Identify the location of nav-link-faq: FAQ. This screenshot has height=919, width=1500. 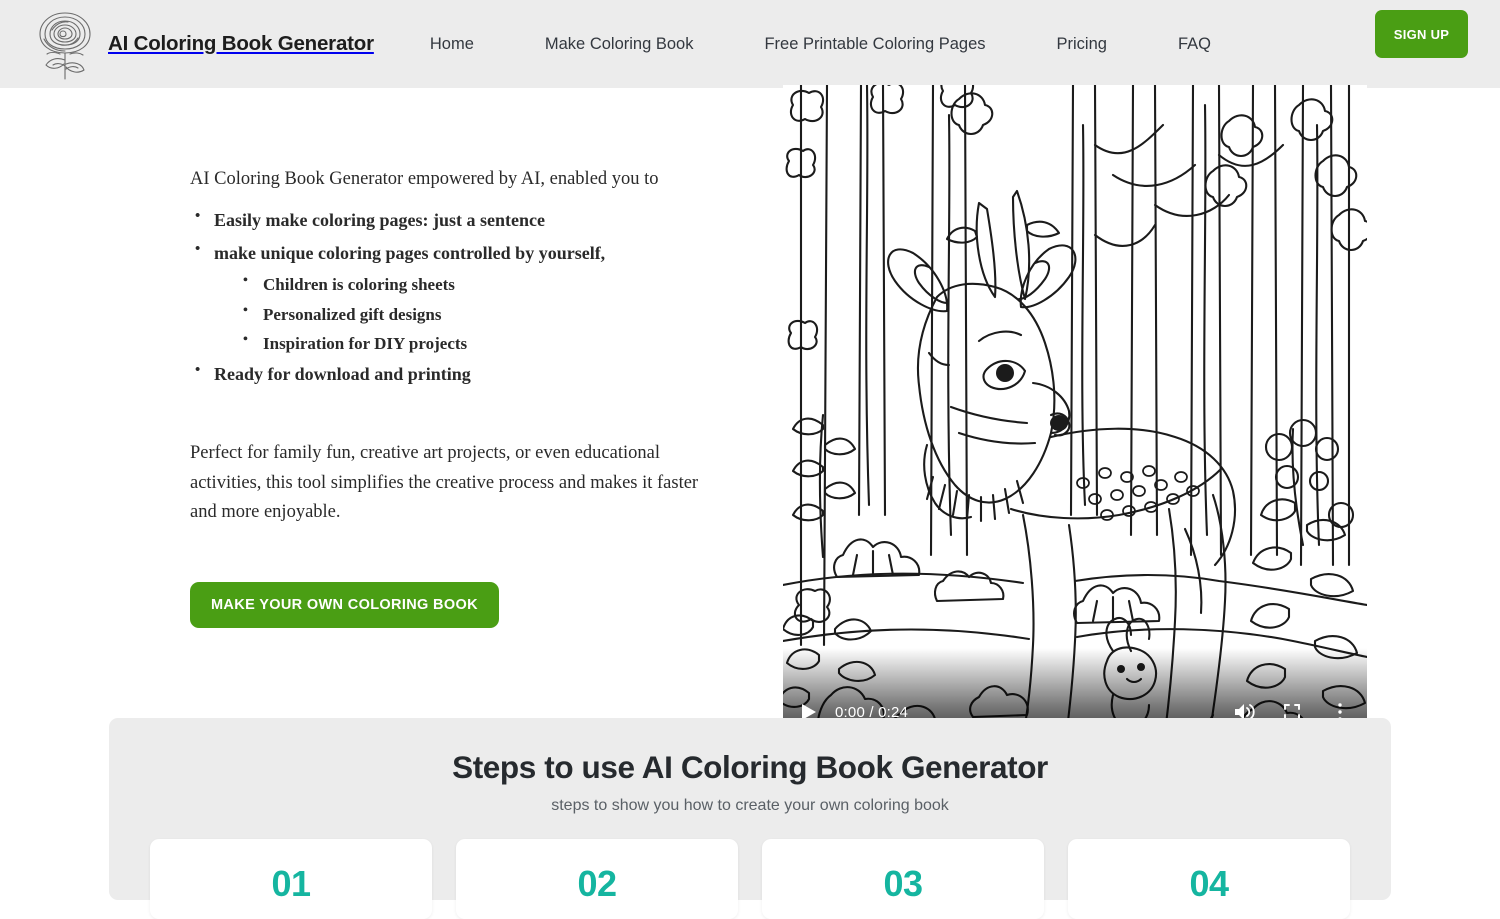
(1194, 44).